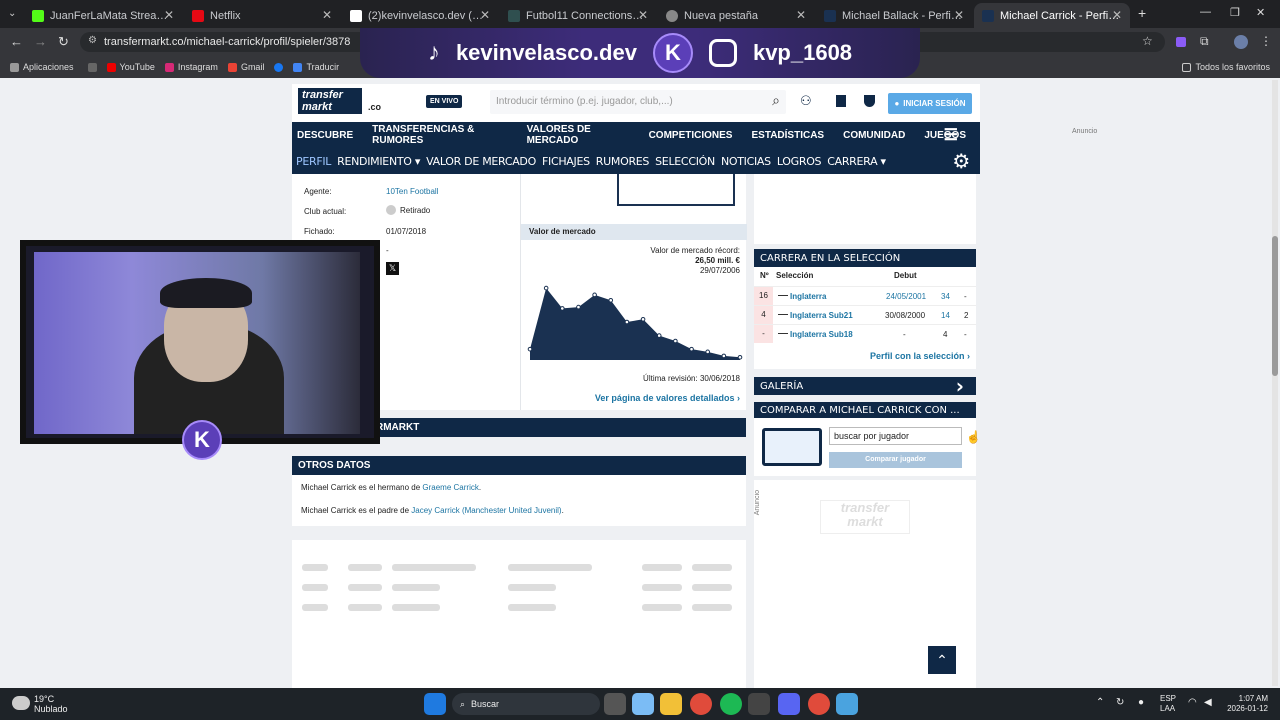 Image resolution: width=1280 pixels, height=720 pixels. Describe the element at coordinates (130, 67) in the screenshot. I see `bookmark-youtube: YouTube` at that location.